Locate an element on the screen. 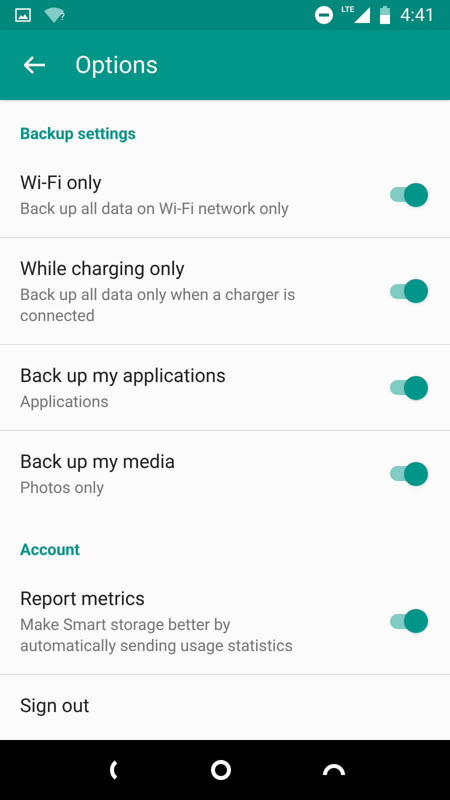  do-not-disturb-icon is located at coordinates (324, 15).